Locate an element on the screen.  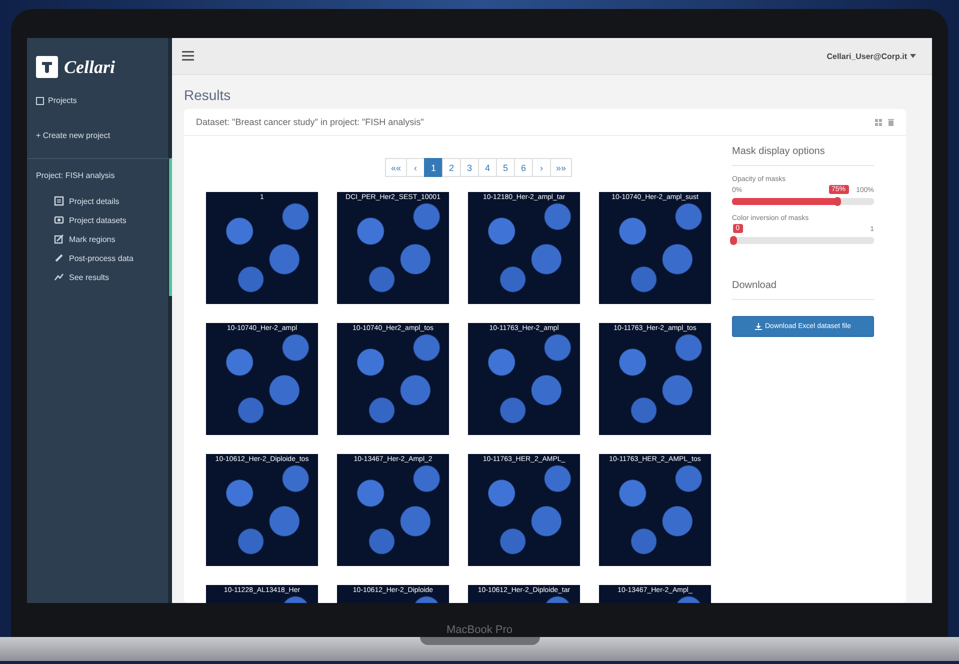
sidebar-item: Project details is located at coordinates (107, 201).